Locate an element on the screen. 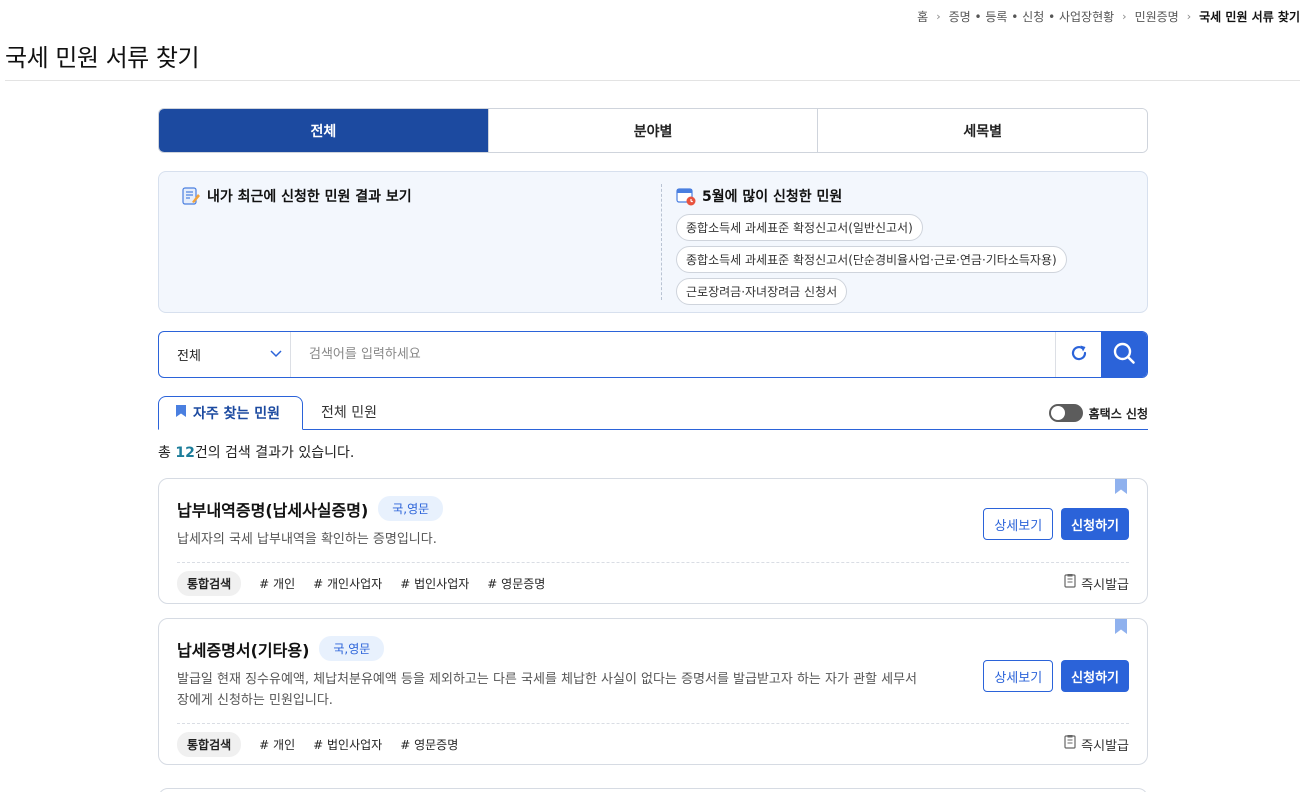  tab-all: 전체 is located at coordinates (323, 130).